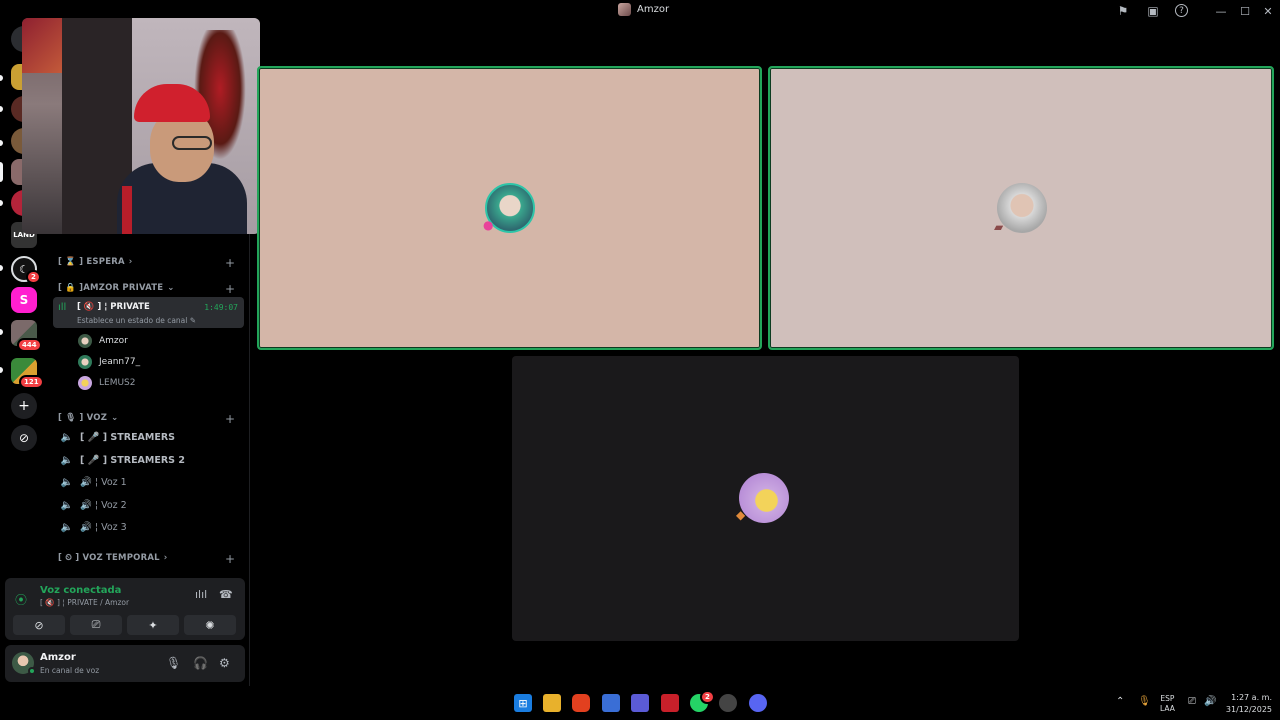 The image size is (1280, 720). I want to click on network-icon: ⎚, so click(1192, 701).